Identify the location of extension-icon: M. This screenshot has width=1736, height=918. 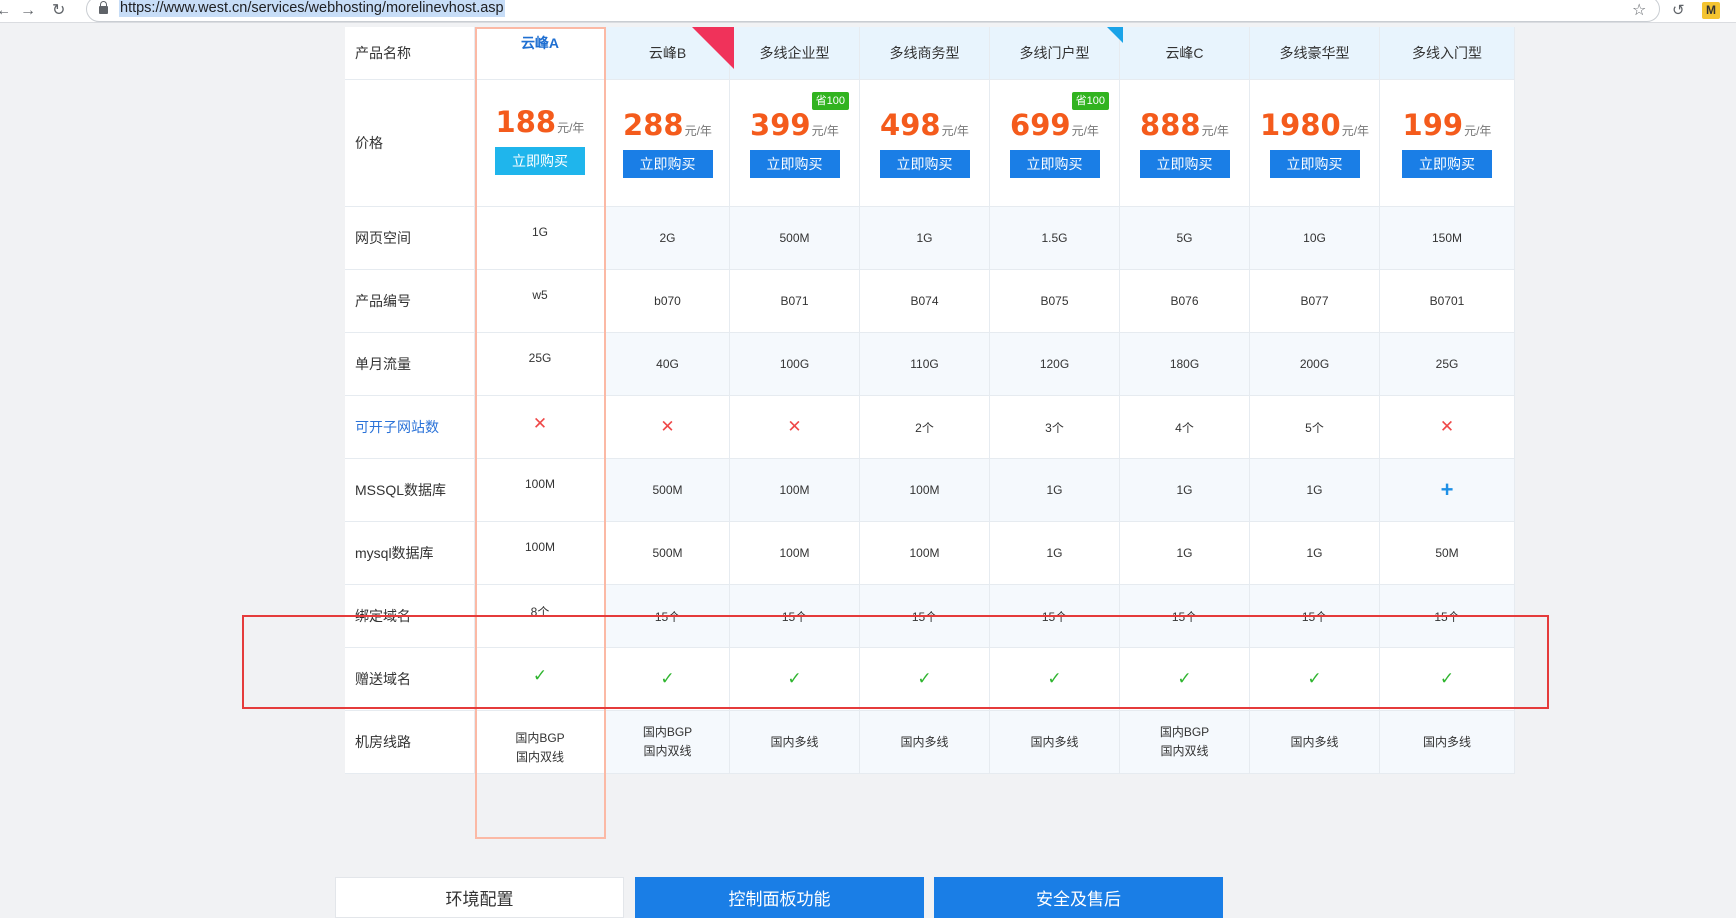
(1711, 10).